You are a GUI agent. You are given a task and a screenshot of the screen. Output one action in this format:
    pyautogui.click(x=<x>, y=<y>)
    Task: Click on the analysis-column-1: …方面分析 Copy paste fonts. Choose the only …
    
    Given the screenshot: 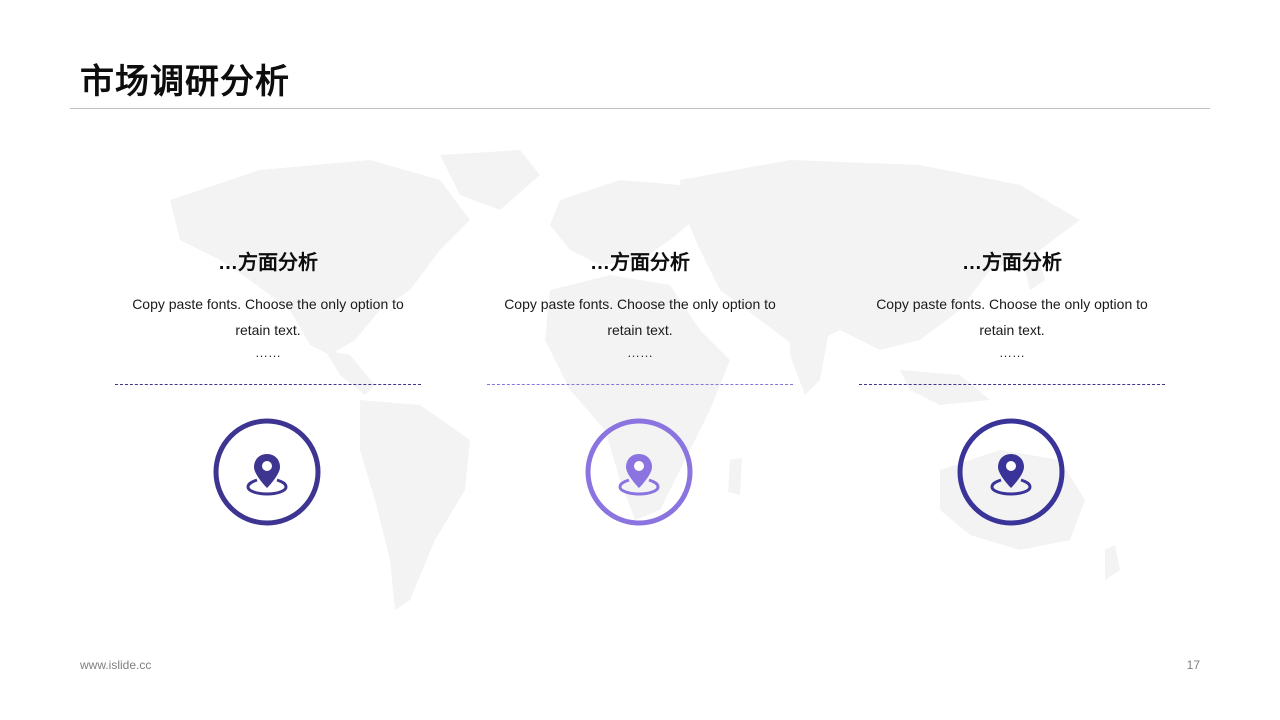 What is the action you would take?
    pyautogui.click(x=268, y=304)
    